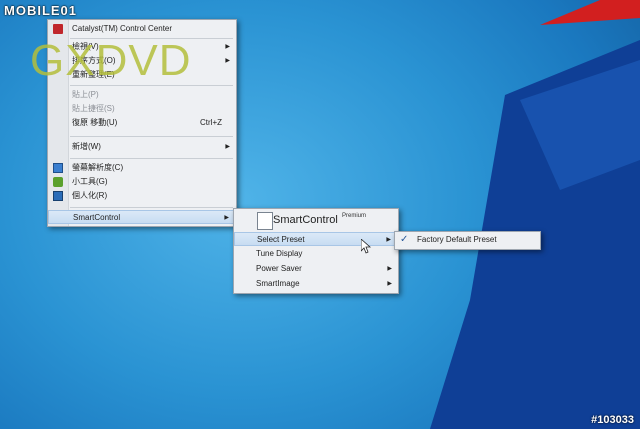  Describe the element at coordinates (142, 47) in the screenshot. I see `menu-item-view: 檢視(V) ▶` at that location.